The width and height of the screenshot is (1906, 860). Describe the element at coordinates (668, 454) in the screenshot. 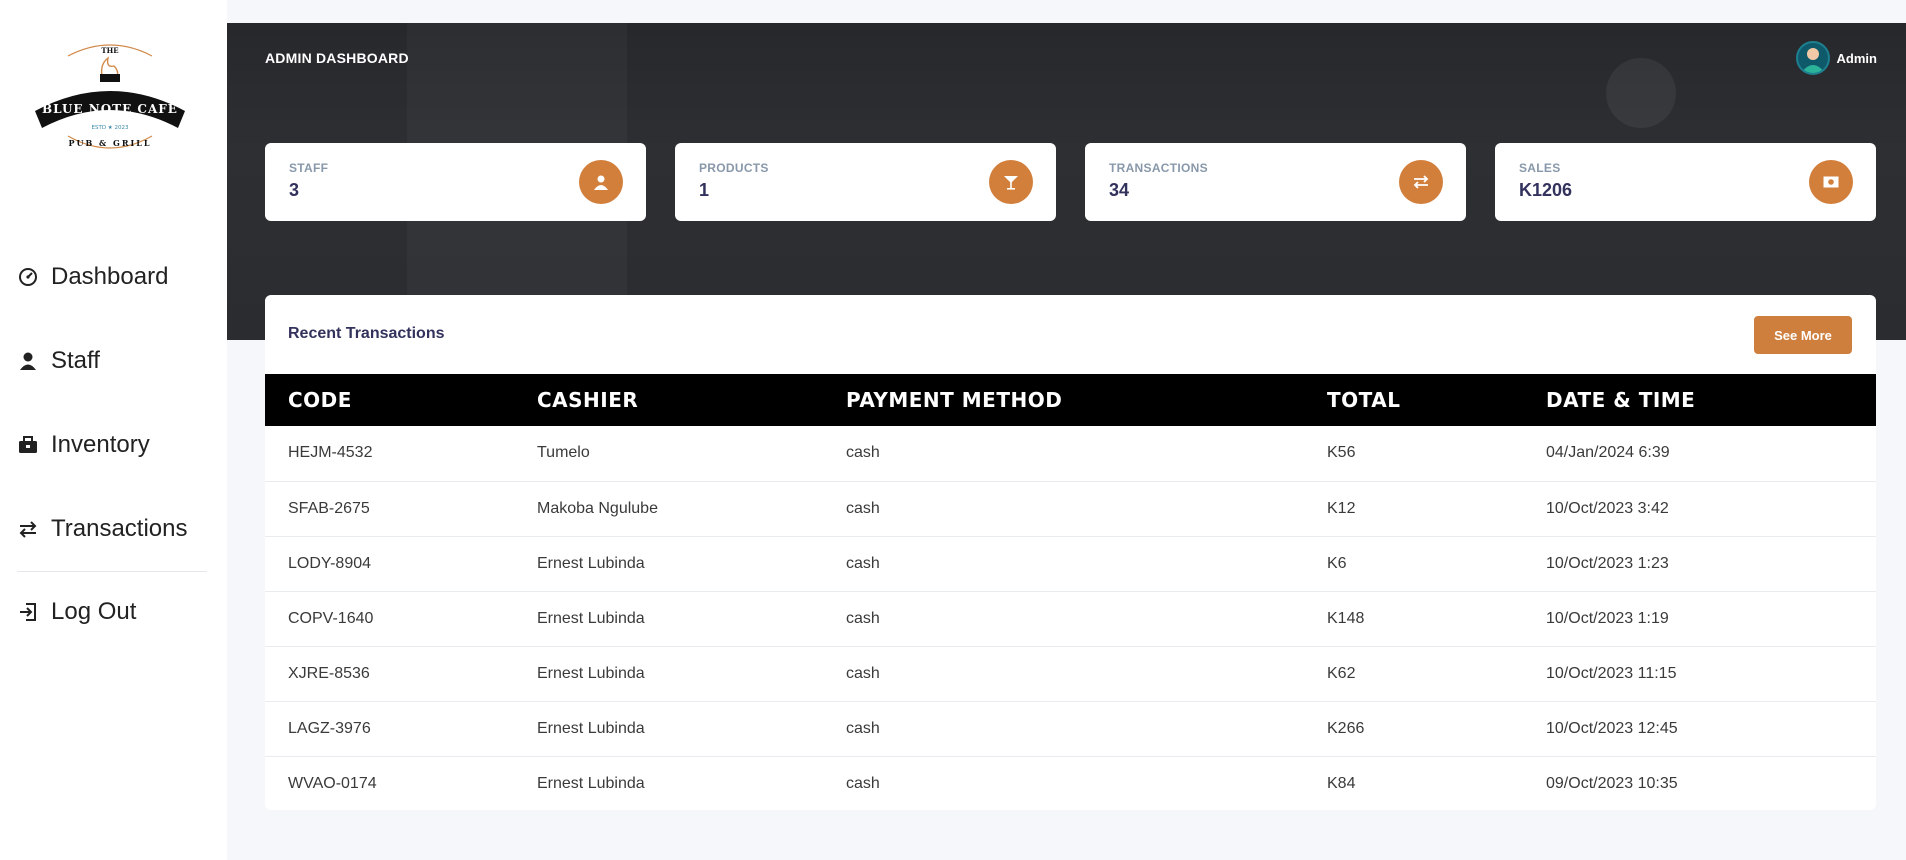

I see `cell-cashier: Tumelo` at that location.